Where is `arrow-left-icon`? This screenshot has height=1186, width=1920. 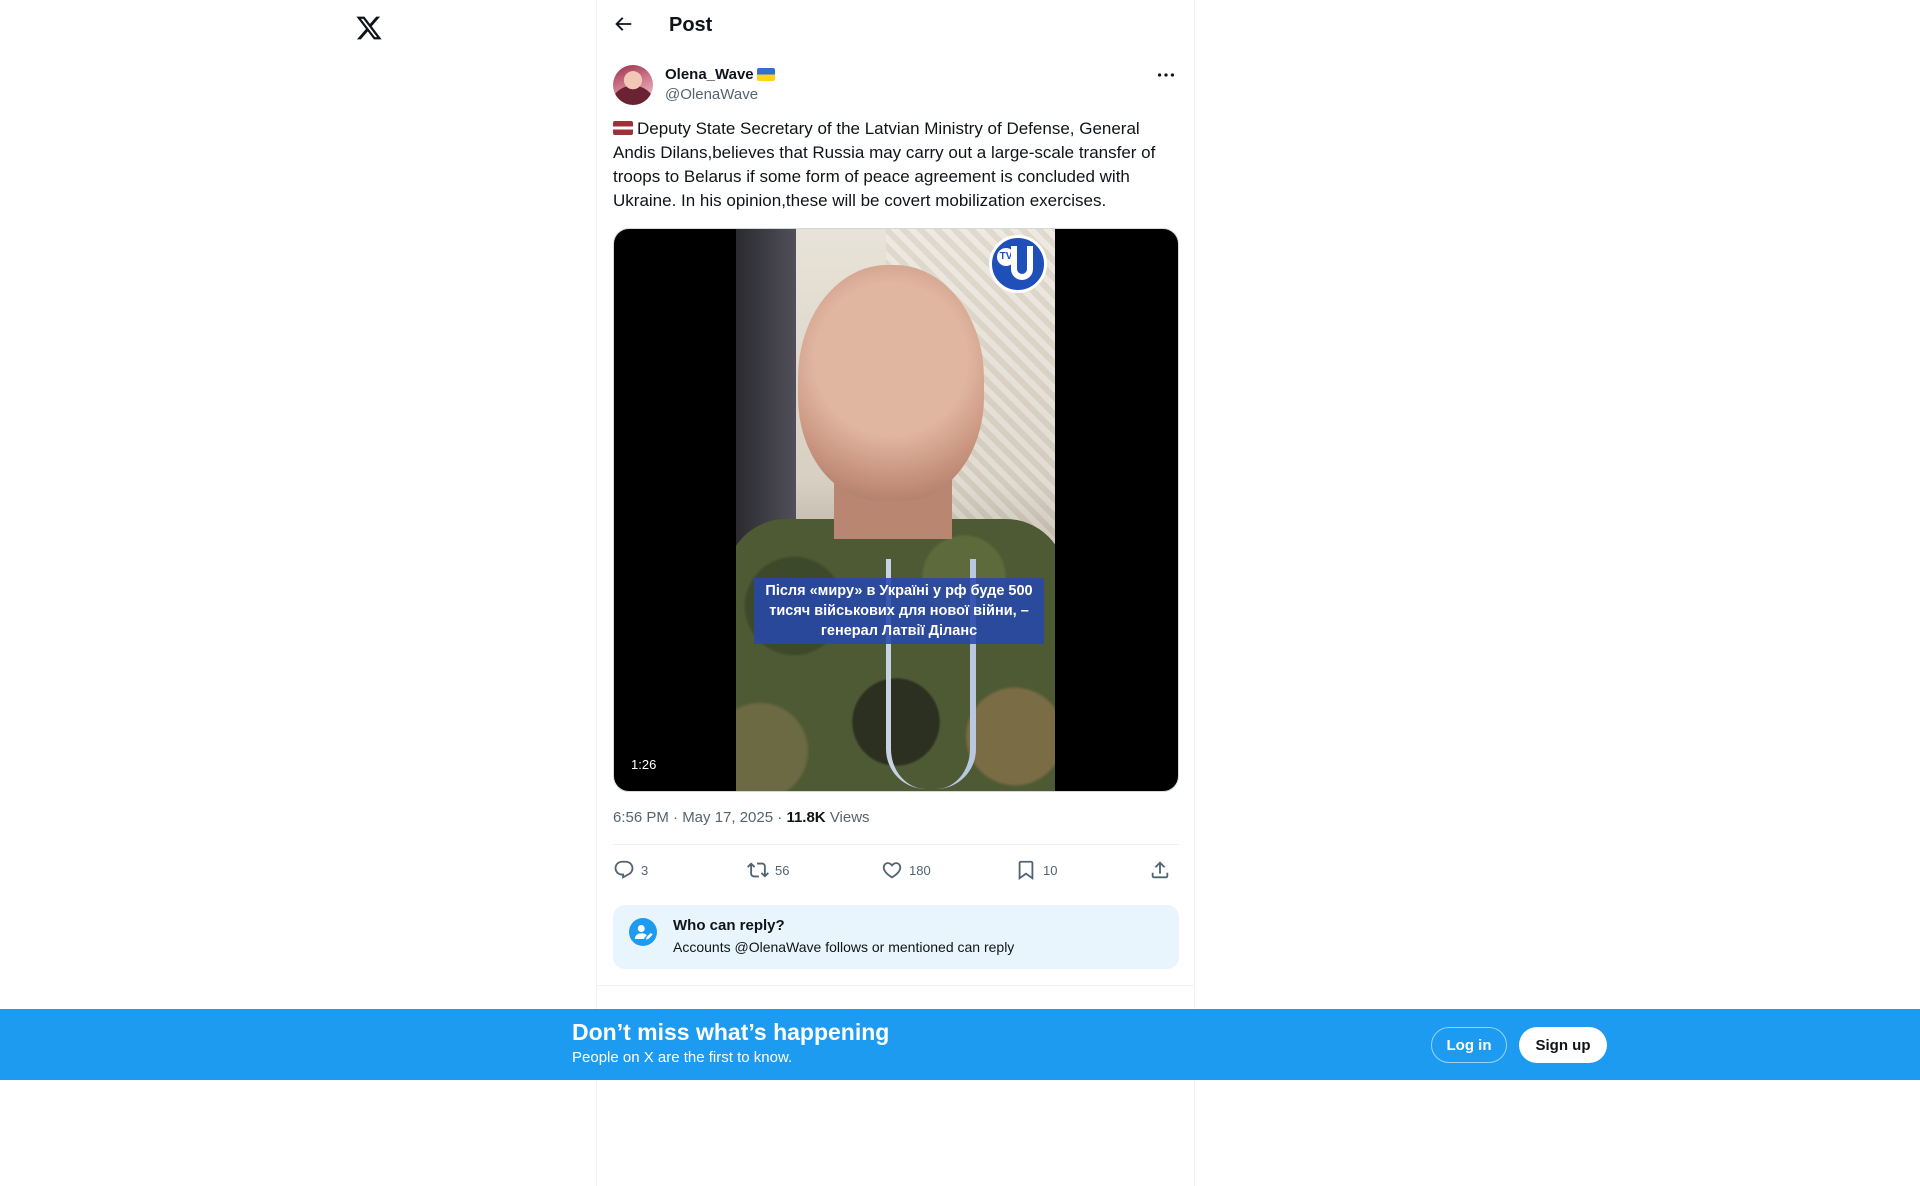
arrow-left-icon is located at coordinates (623, 24).